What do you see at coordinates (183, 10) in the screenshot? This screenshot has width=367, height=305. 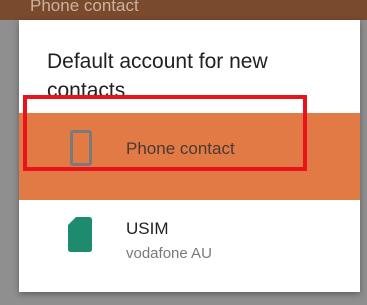 I see `background-app-header: Phone contact` at bounding box center [183, 10].